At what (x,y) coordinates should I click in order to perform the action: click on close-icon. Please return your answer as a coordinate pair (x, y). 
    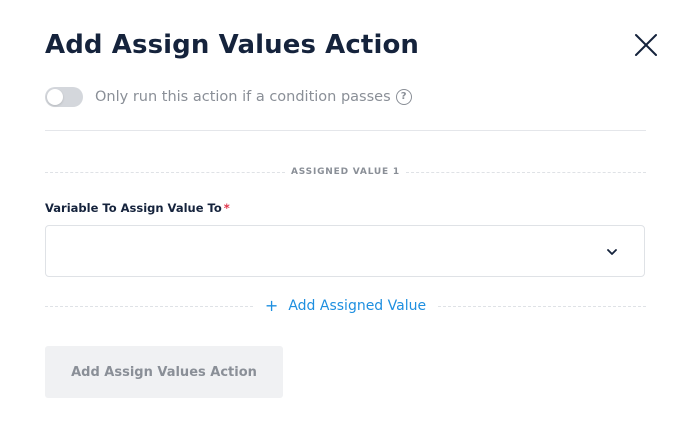
    Looking at the image, I should click on (646, 45).